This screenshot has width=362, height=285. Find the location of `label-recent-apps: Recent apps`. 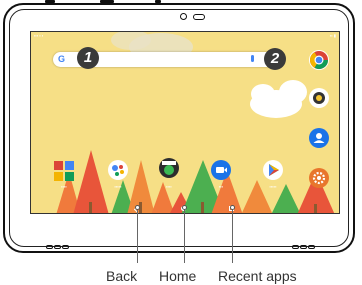

label-recent-apps: Recent apps is located at coordinates (257, 276).